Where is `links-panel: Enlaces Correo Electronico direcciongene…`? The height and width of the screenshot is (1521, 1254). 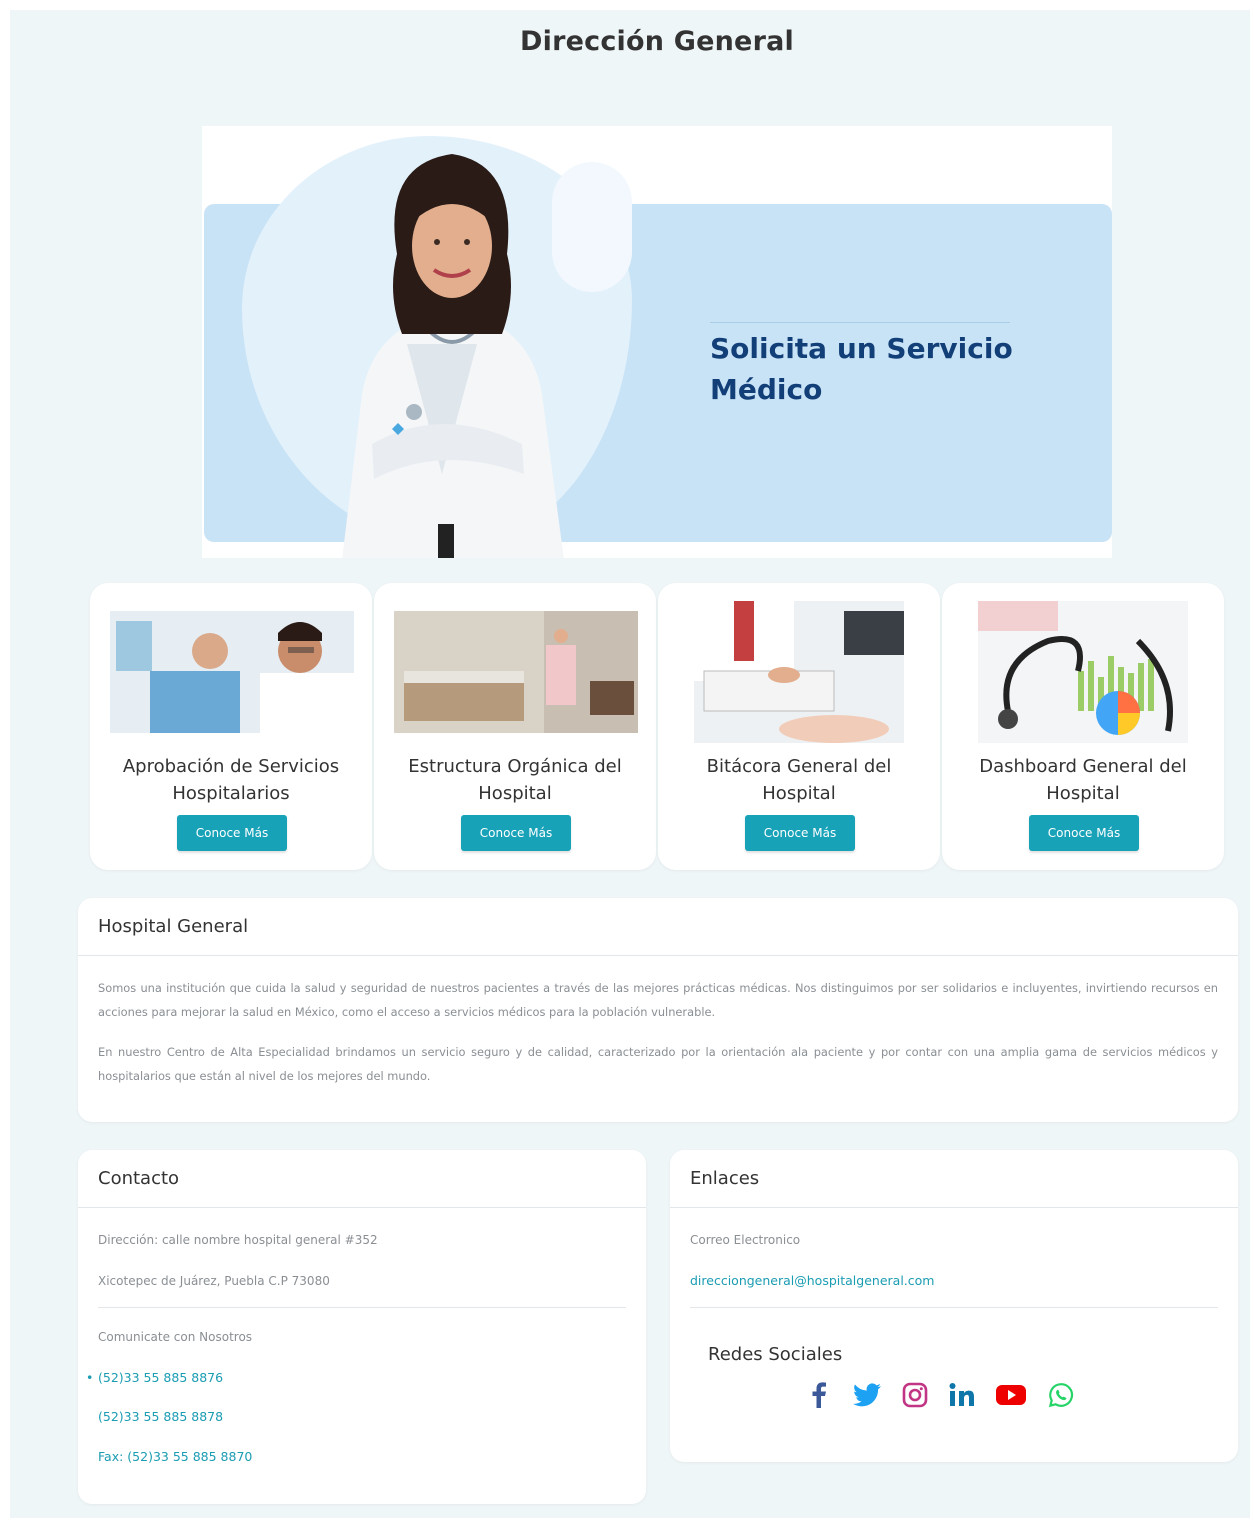
links-panel: Enlaces Correo Electronico direcciongene… is located at coordinates (954, 1306).